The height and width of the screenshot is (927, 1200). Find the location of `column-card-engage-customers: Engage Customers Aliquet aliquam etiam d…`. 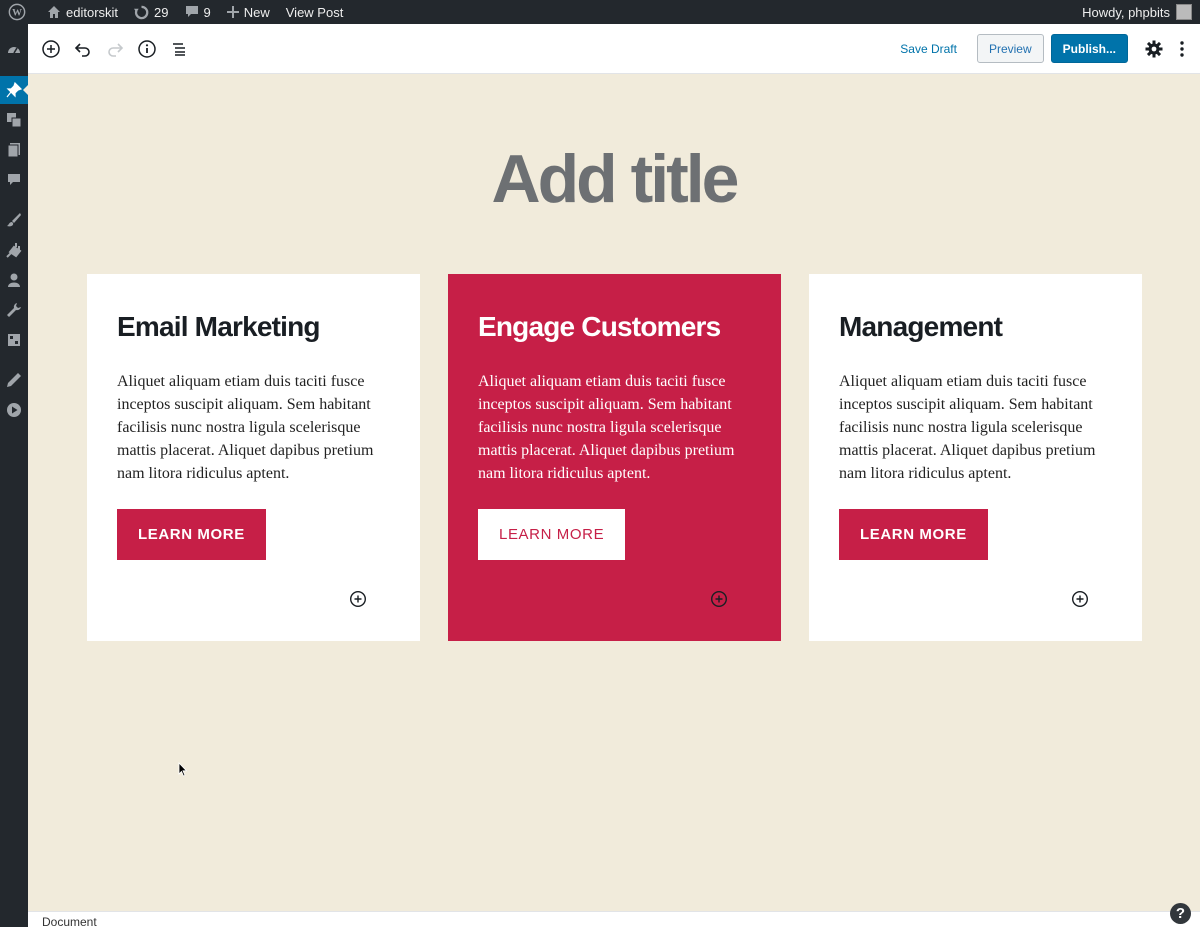

column-card-engage-customers: Engage Customers Aliquet aliquam etiam d… is located at coordinates (614, 457).